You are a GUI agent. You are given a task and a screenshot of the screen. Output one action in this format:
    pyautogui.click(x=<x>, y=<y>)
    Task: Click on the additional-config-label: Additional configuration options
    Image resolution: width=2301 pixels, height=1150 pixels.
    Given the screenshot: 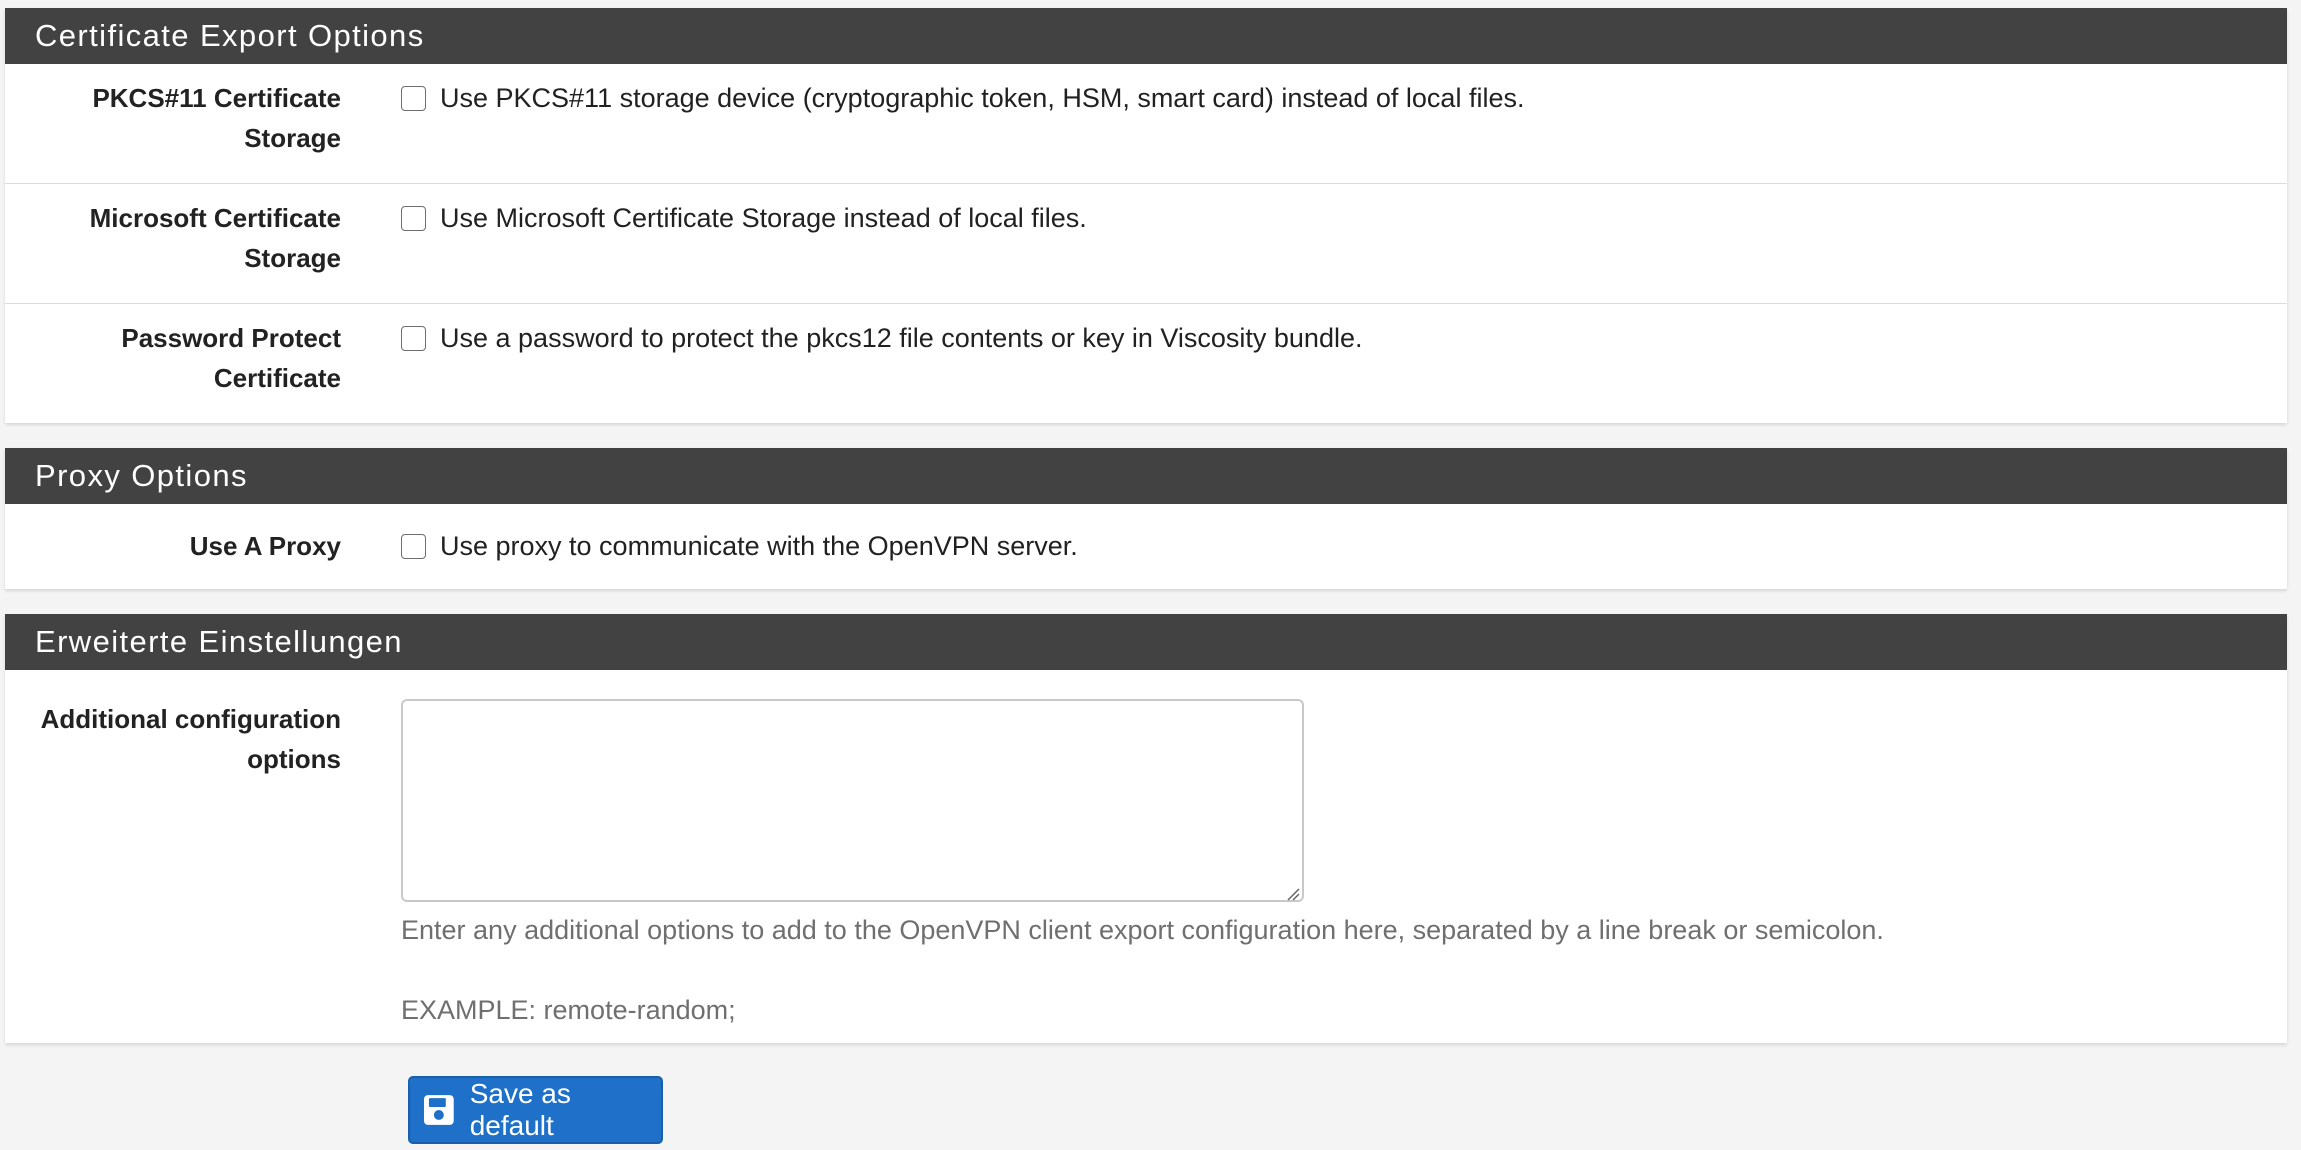 What is the action you would take?
    pyautogui.click(x=173, y=871)
    